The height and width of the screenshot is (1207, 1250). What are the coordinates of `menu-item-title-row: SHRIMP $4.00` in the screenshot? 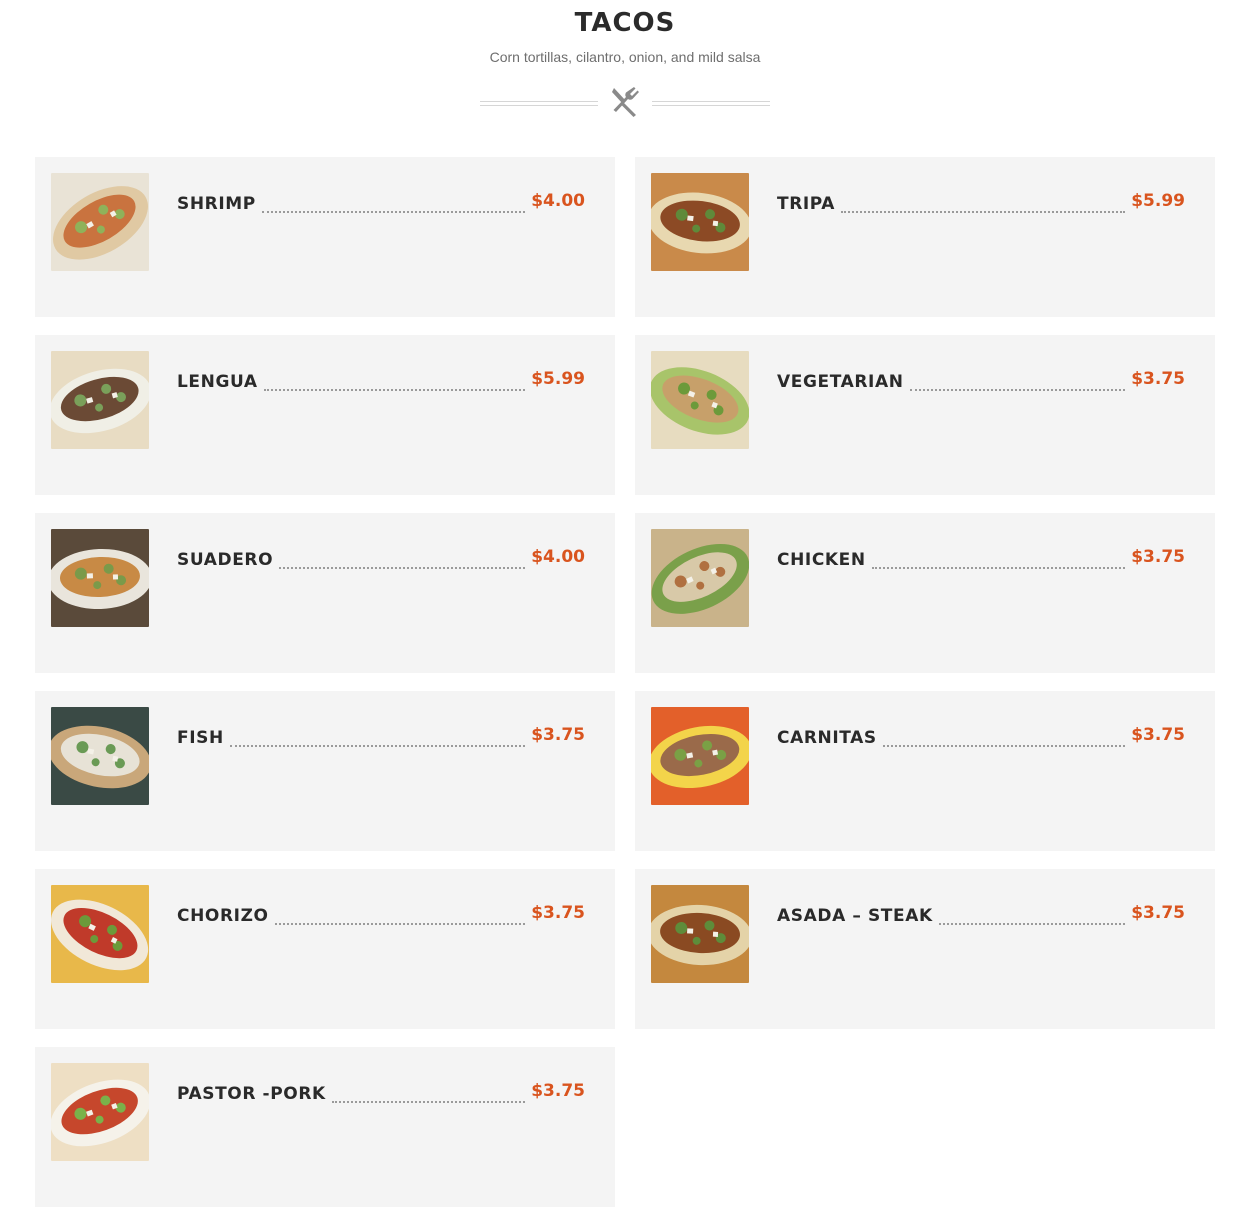 It's located at (381, 206).